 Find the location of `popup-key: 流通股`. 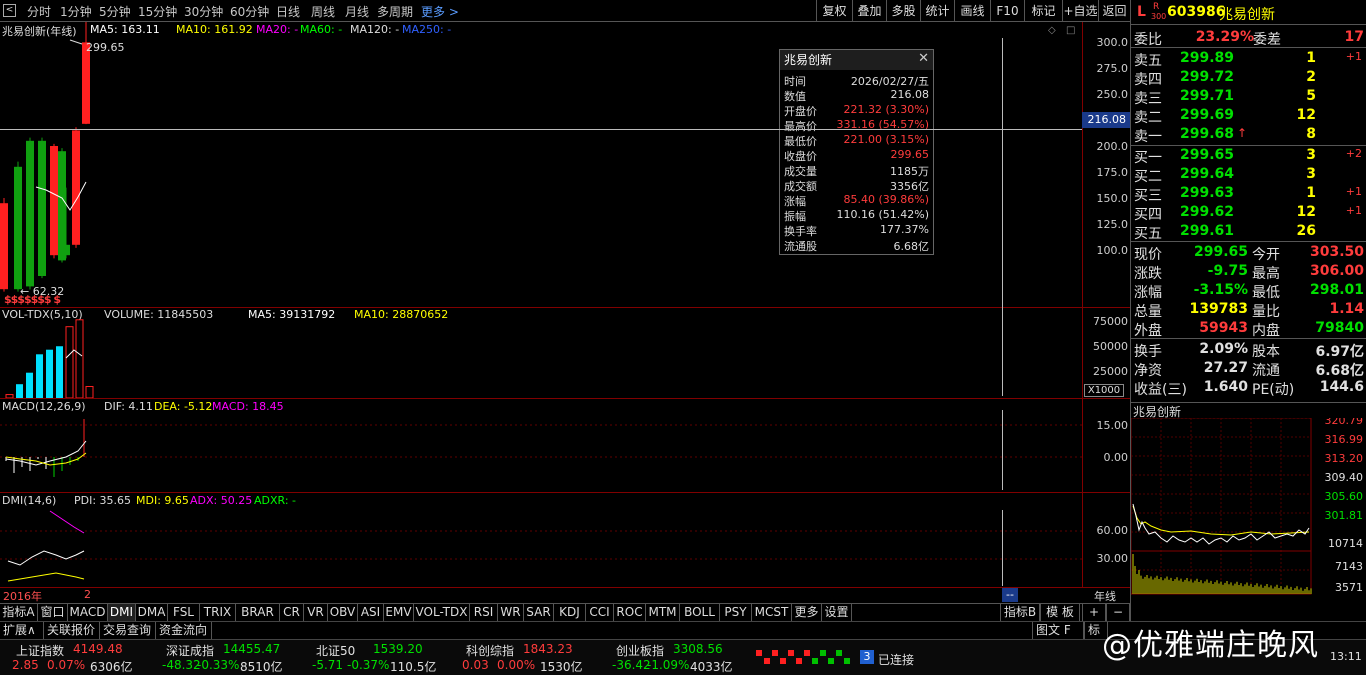

popup-key: 流通股 is located at coordinates (800, 246).